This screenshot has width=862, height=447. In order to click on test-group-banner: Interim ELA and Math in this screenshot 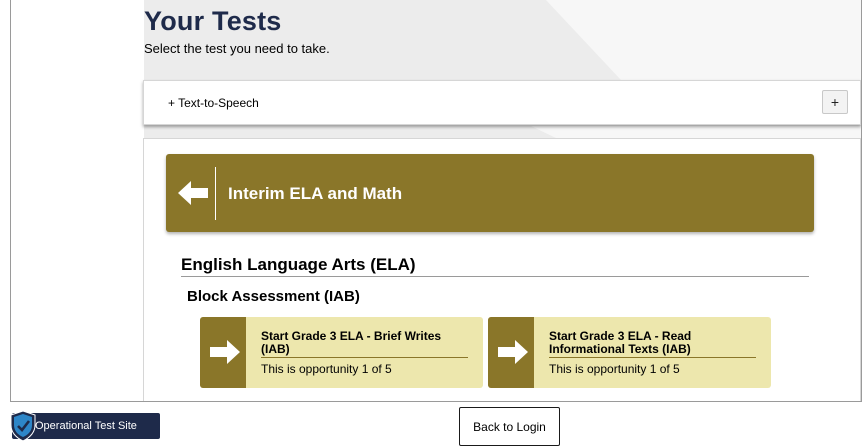, I will do `click(490, 193)`.